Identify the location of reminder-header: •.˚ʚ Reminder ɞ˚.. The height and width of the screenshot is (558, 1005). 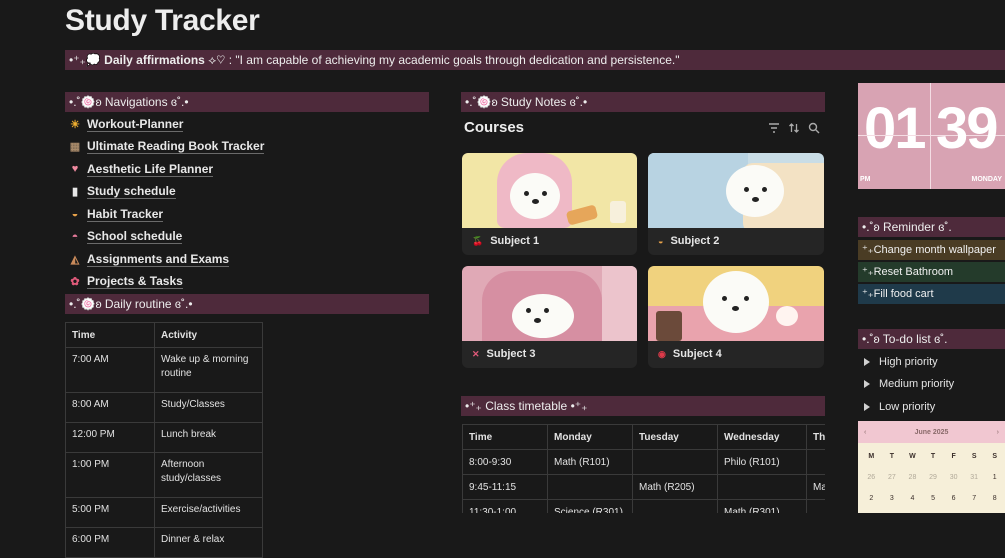
(931, 227).